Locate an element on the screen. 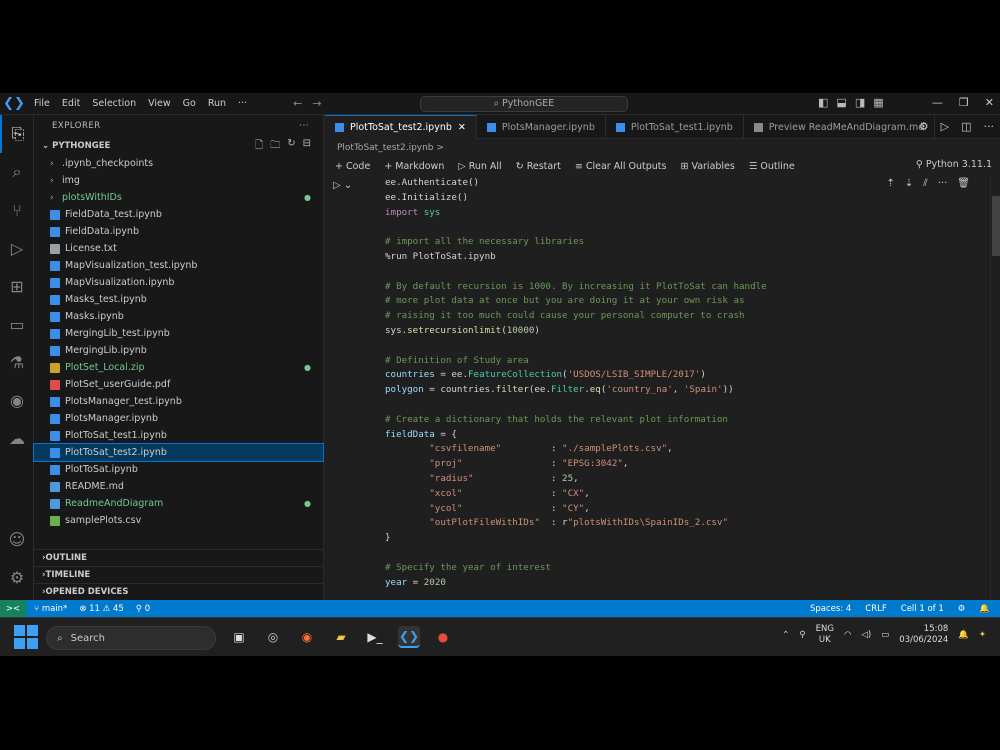 The image size is (1000, 750). notifications-bell-icon: 🔔 is located at coordinates (984, 609).